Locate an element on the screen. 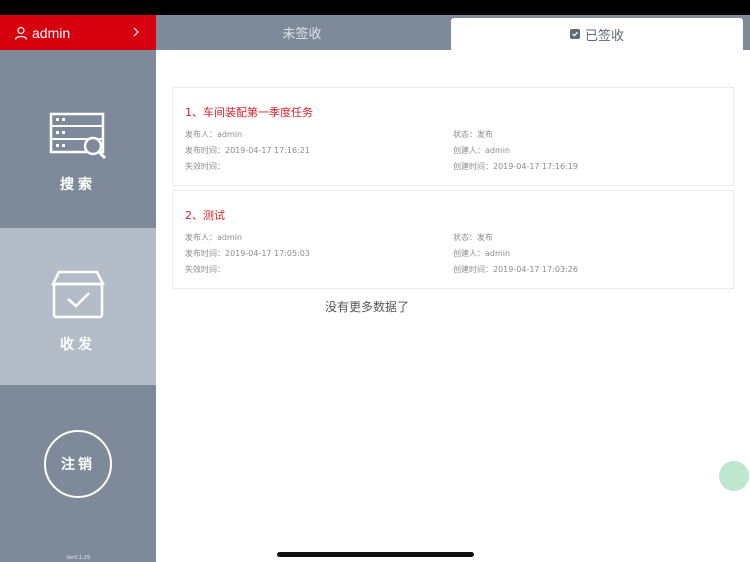 This screenshot has width=750, height=562. no-more-data-note: 没有更多数据了 is located at coordinates (367, 307).